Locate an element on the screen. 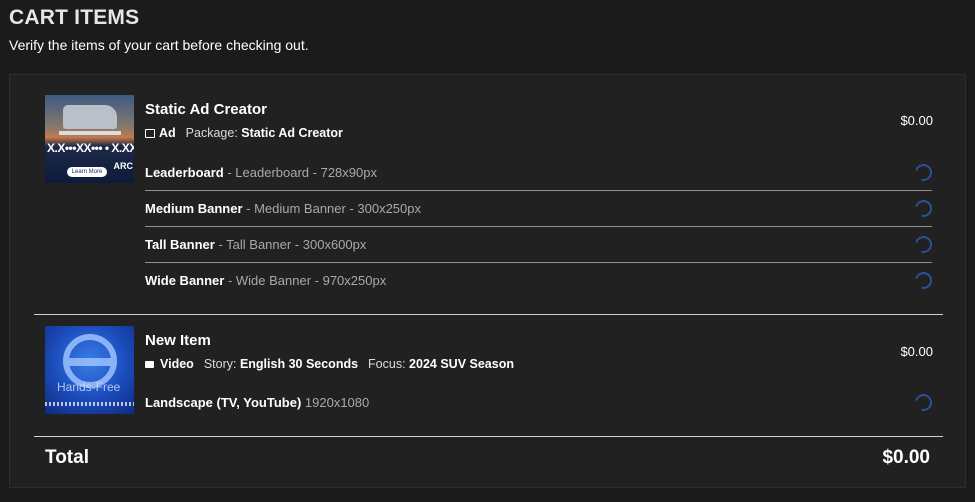 The height and width of the screenshot is (502, 975). format-desc: - Leaderboard - 728x90px is located at coordinates (300, 172).